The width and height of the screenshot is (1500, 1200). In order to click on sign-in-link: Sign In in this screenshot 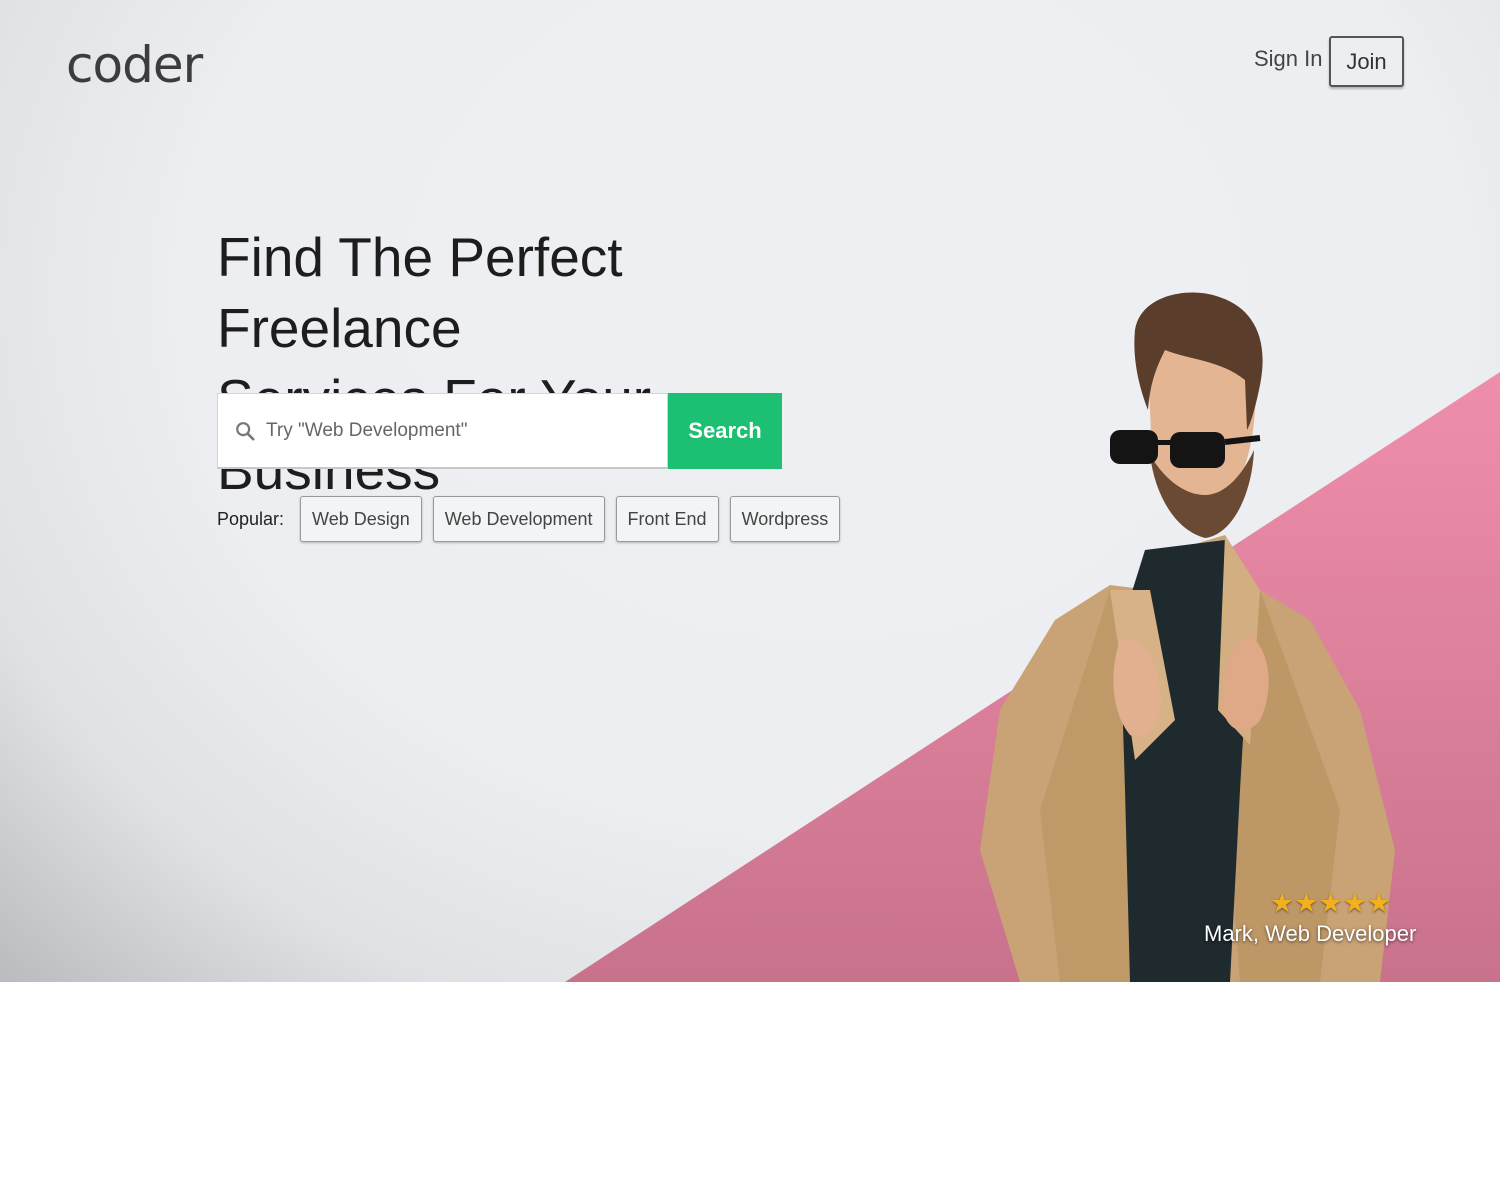, I will do `click(1288, 59)`.